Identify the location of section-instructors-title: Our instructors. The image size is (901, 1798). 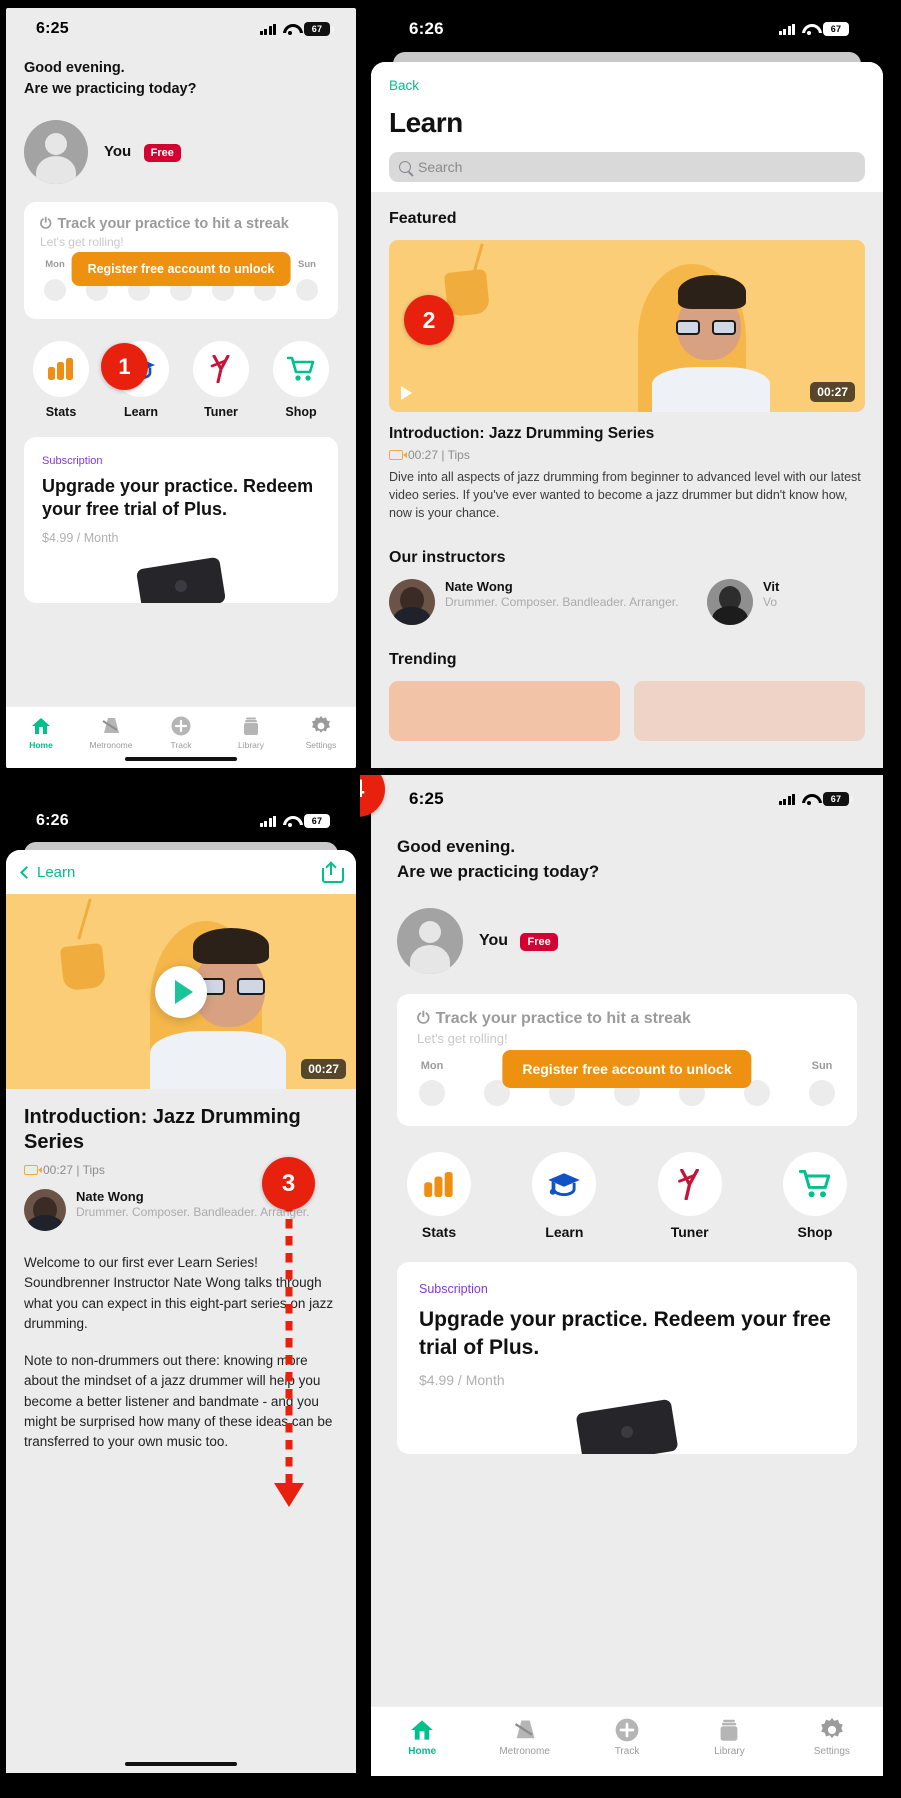
(447, 557).